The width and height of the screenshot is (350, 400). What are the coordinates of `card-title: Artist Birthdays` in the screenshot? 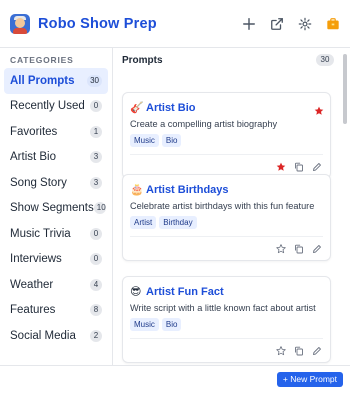 It's located at (187, 190).